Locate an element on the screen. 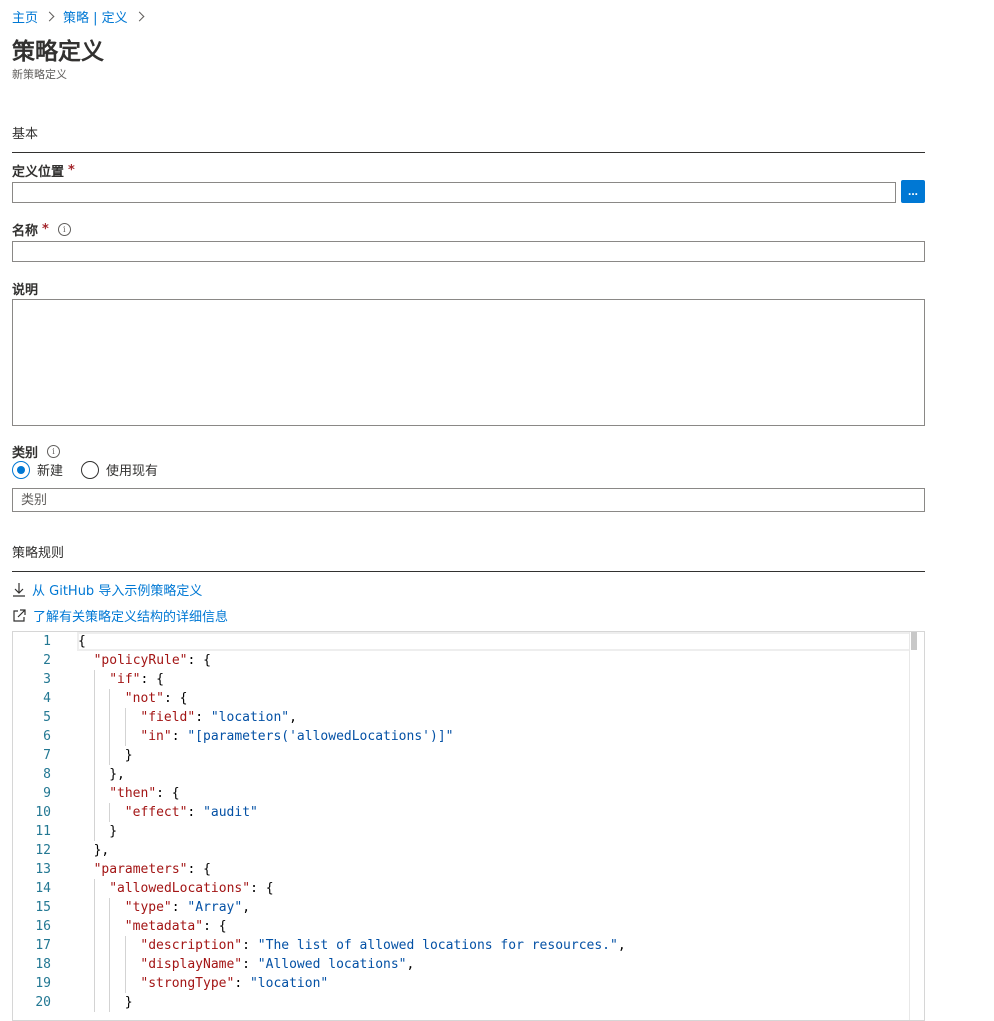 This screenshot has width=994, height=1021. code-text: "strongType": "location" is located at coordinates (234, 983).